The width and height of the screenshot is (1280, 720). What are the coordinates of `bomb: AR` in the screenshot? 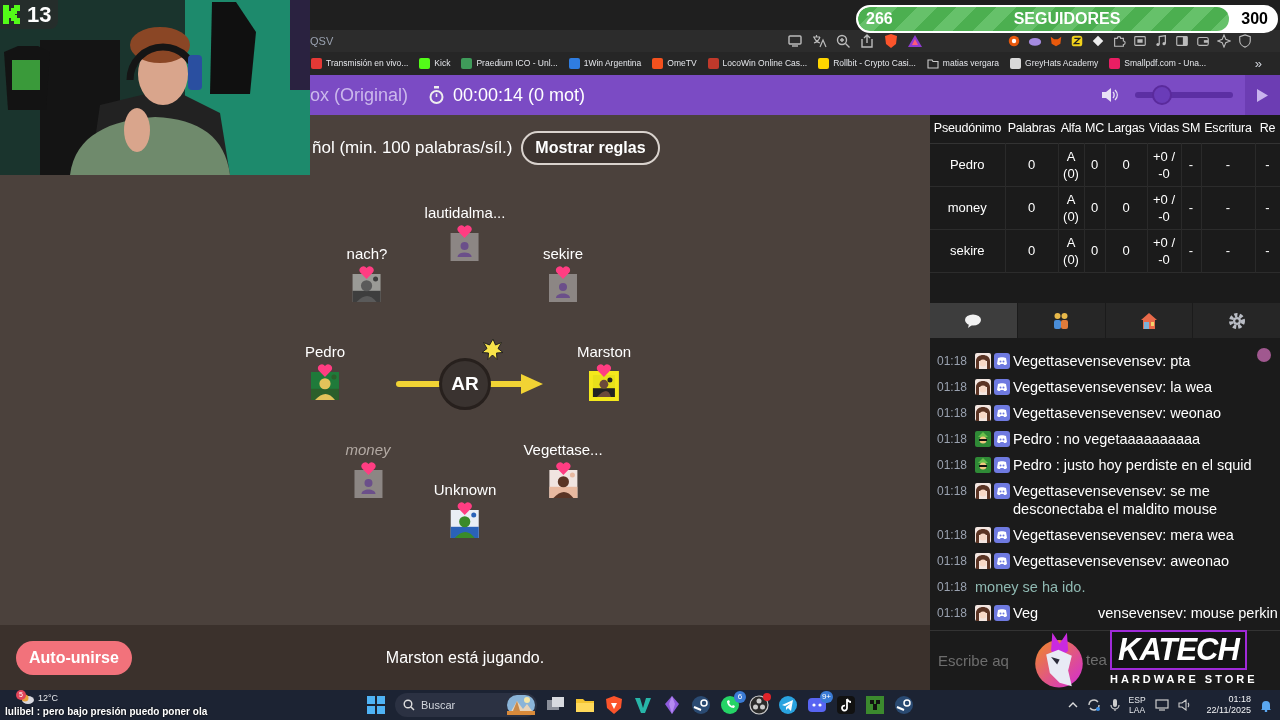 It's located at (465, 384).